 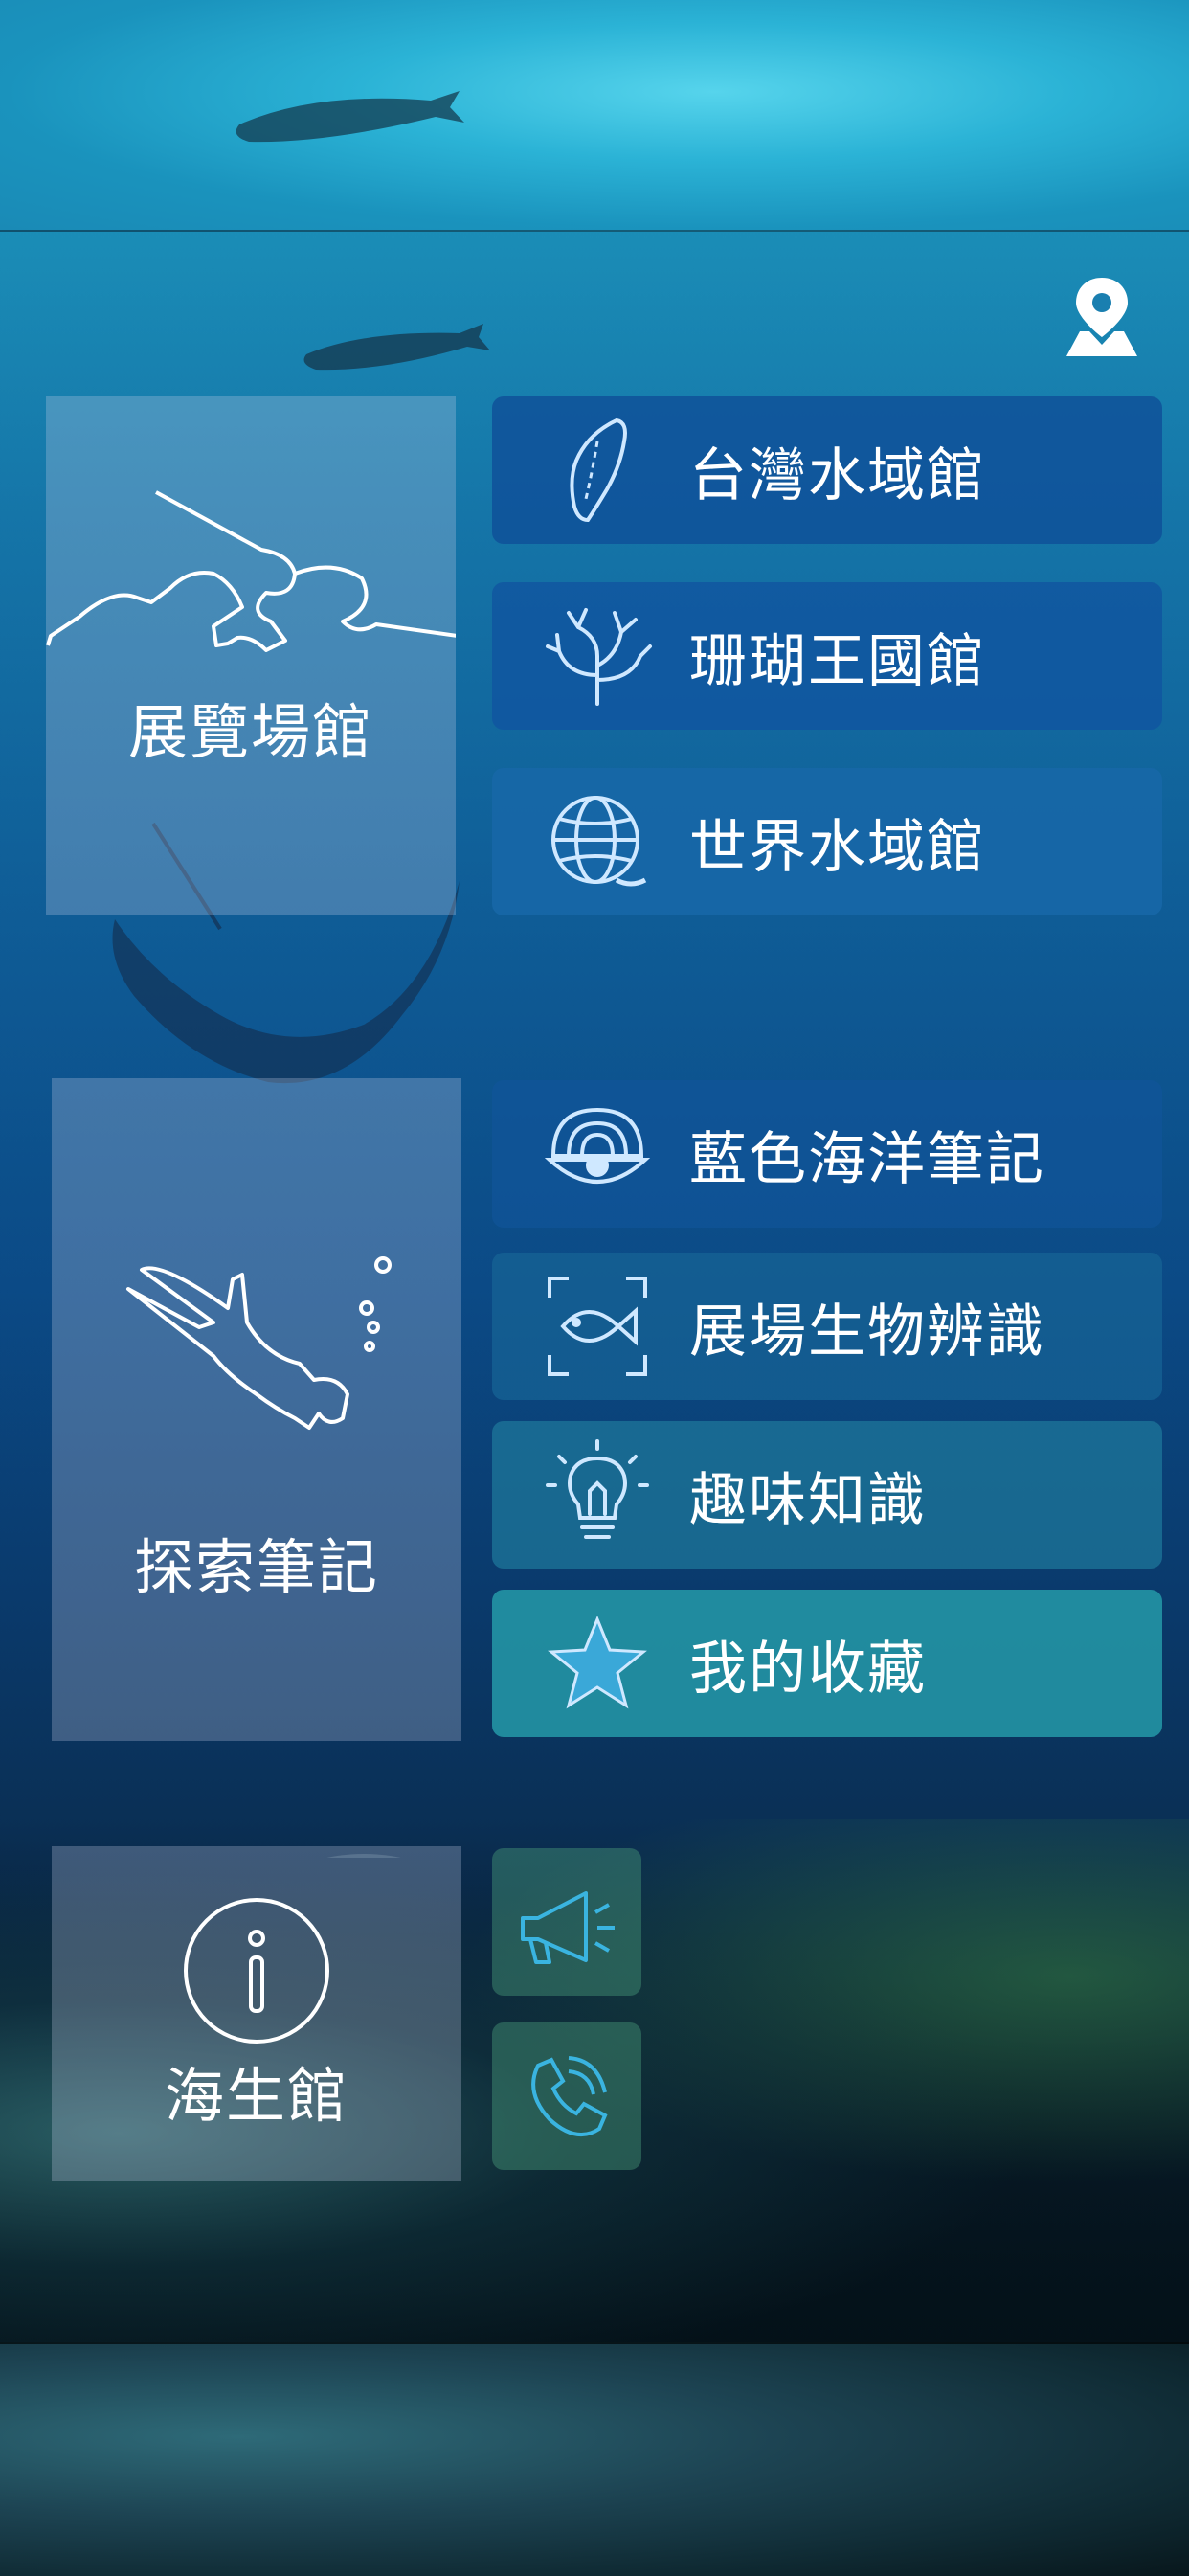 I want to click on menu-coral-hall-label: 珊瑚王國館, so click(x=837, y=661).